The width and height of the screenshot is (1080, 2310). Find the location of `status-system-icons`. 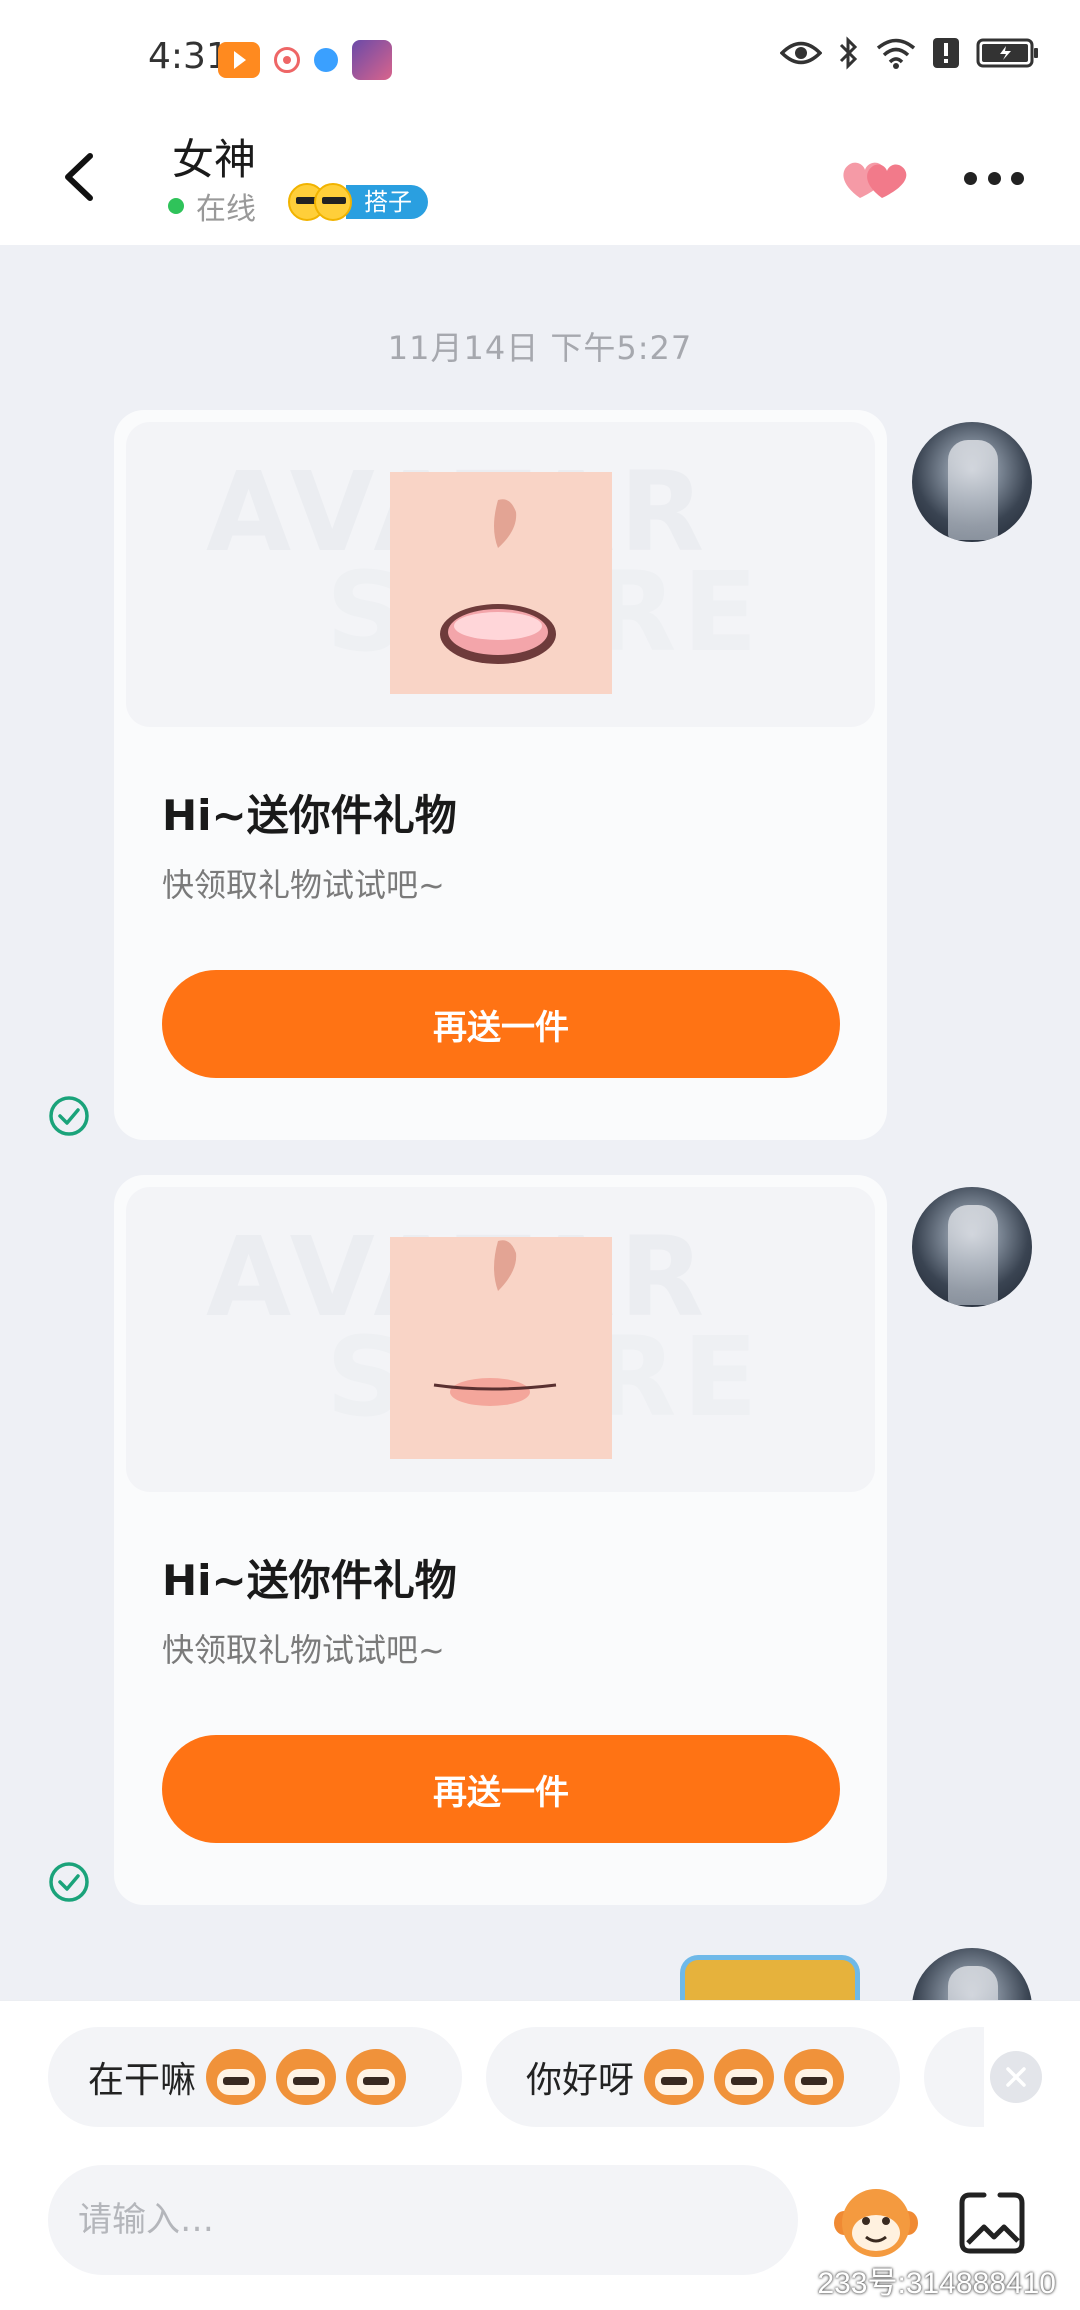

status-system-icons is located at coordinates (910, 53).